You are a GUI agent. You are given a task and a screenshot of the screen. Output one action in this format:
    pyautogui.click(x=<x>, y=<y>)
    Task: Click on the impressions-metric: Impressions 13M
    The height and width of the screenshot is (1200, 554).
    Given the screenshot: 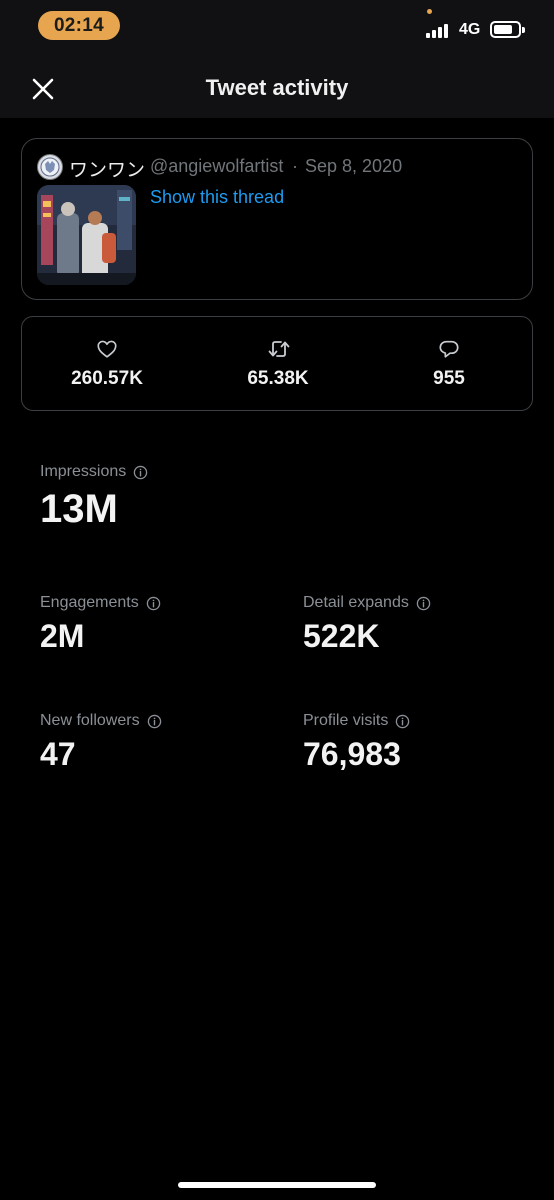 What is the action you would take?
    pyautogui.click(x=94, y=497)
    